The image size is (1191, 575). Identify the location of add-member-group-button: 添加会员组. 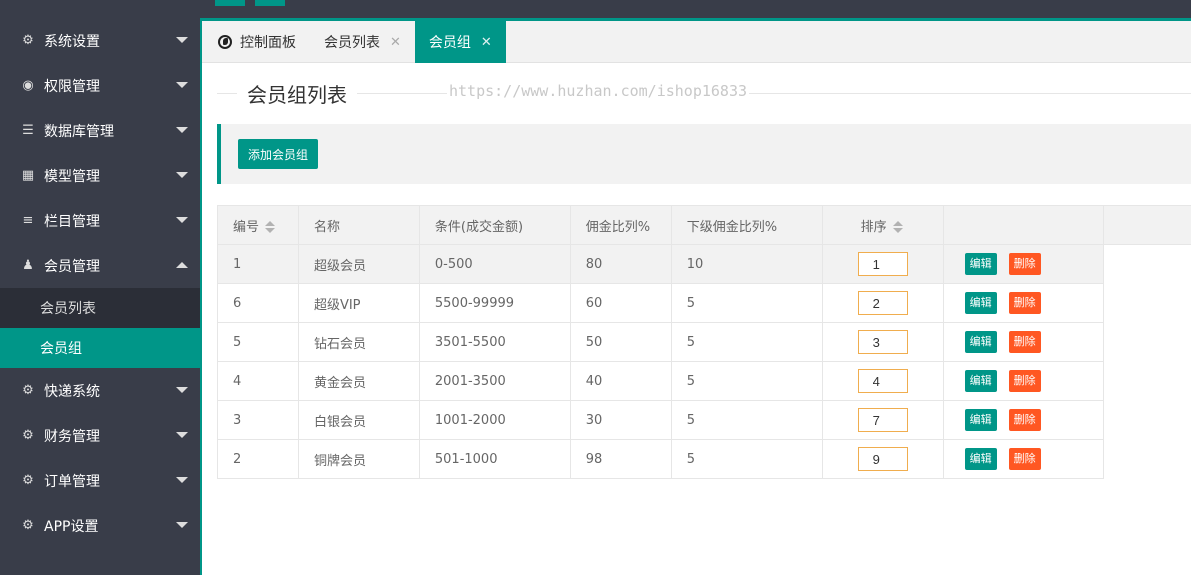
(278, 154).